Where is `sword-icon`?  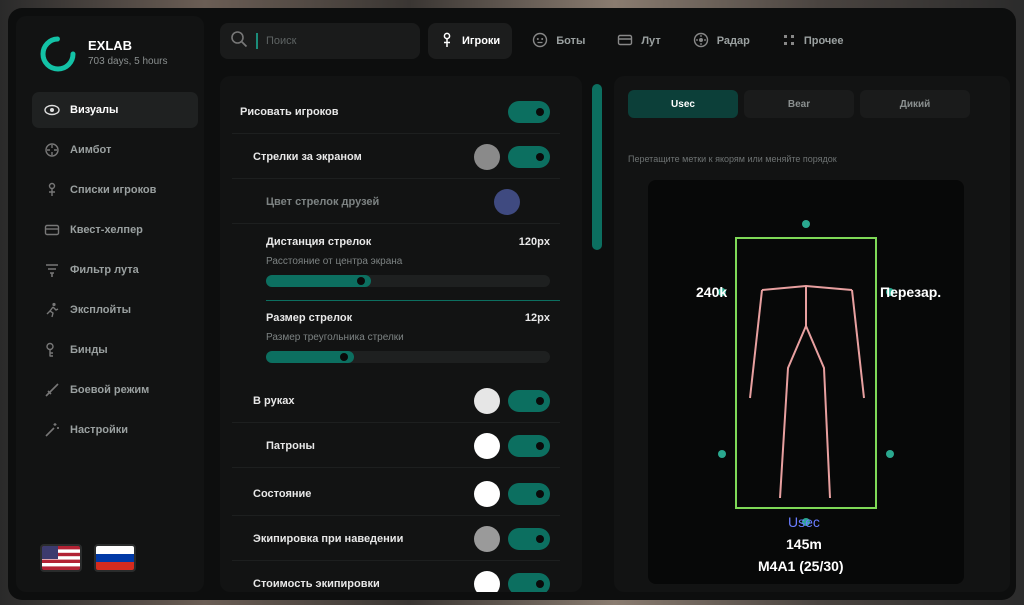 sword-icon is located at coordinates (52, 390).